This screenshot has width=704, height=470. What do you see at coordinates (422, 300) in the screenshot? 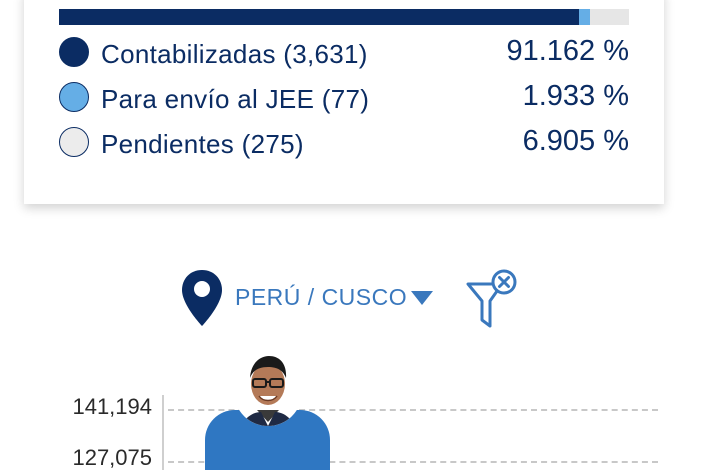
I see `caret-down-icon` at bounding box center [422, 300].